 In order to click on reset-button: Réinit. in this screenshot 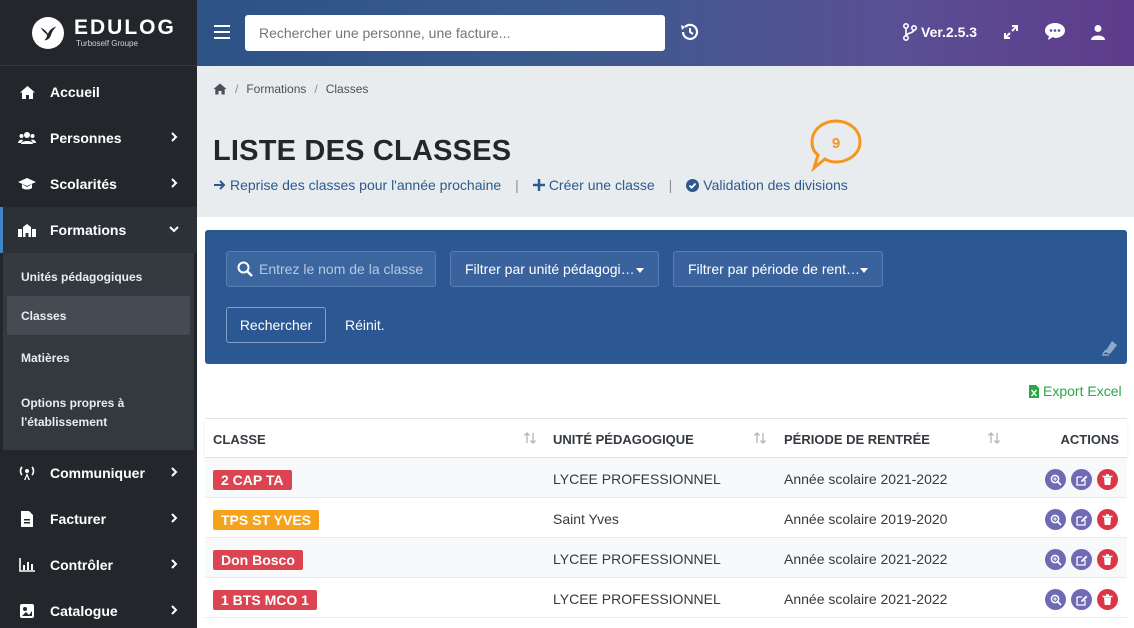, I will do `click(365, 325)`.